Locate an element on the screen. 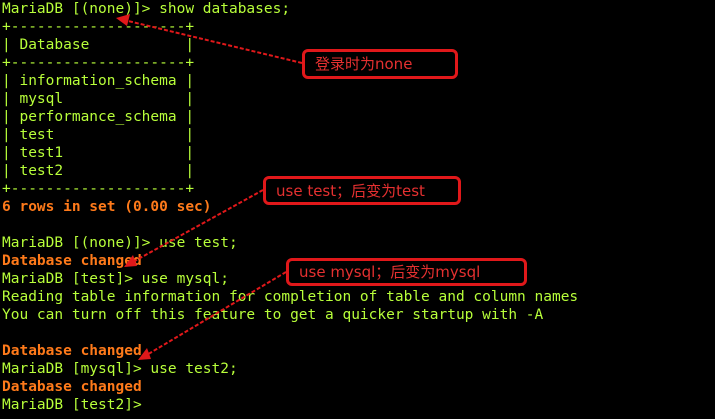 The width and height of the screenshot is (715, 419). terminal-line: MariaDB [(none)]> show databases; is located at coordinates (146, 9).